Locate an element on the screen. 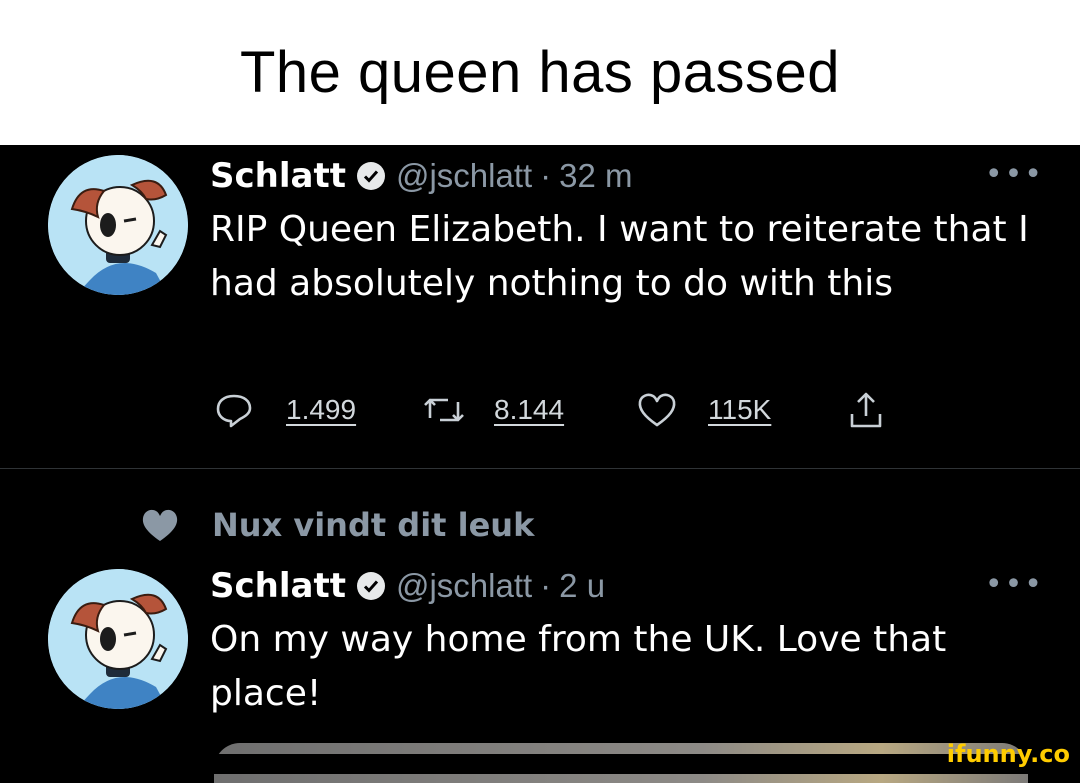 Image resolution: width=1080 pixels, height=783 pixels. tweet-actions: 1.499 8.144 115K is located at coordinates (560, 410).